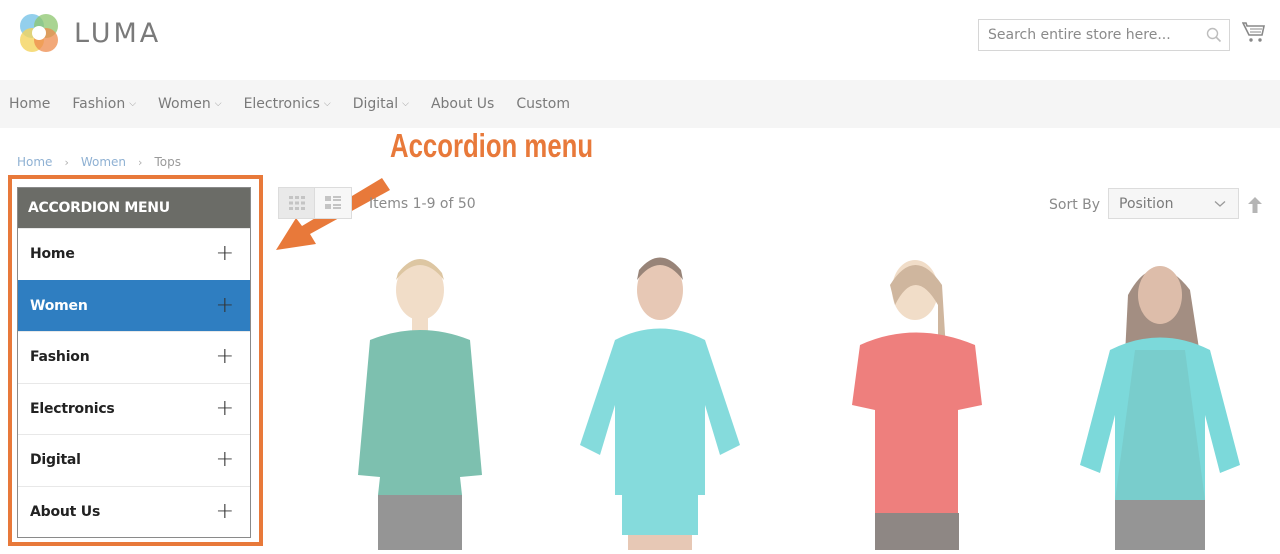 The width and height of the screenshot is (1280, 554). Describe the element at coordinates (1214, 35) in the screenshot. I see `search-icon` at that location.